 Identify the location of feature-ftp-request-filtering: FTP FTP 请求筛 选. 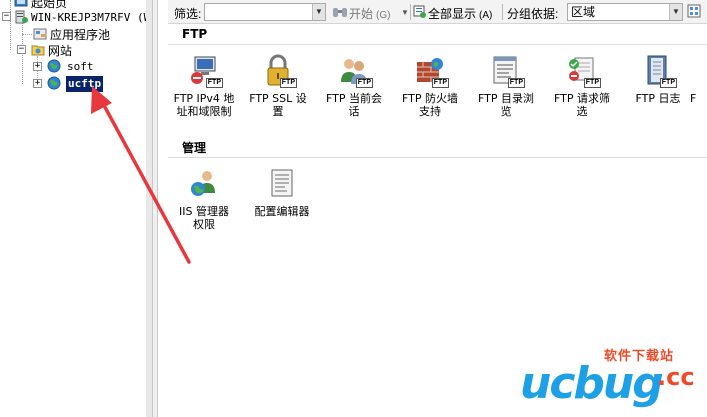
(582, 86).